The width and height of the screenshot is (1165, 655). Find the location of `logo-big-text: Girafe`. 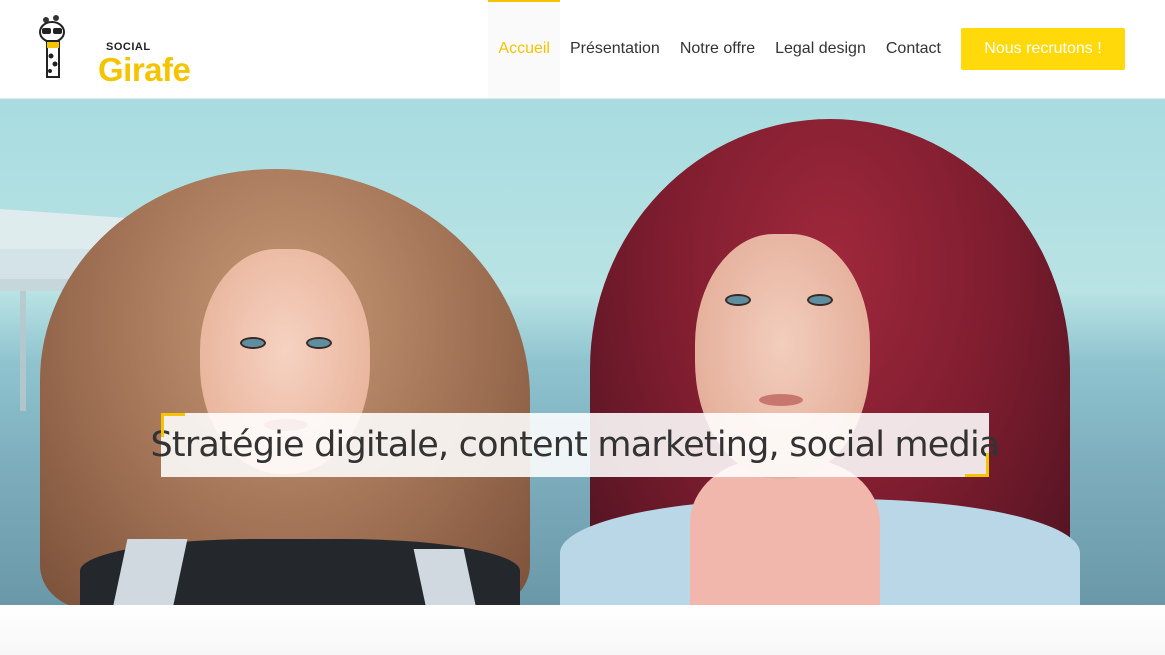

logo-big-text: Girafe is located at coordinates (144, 69).